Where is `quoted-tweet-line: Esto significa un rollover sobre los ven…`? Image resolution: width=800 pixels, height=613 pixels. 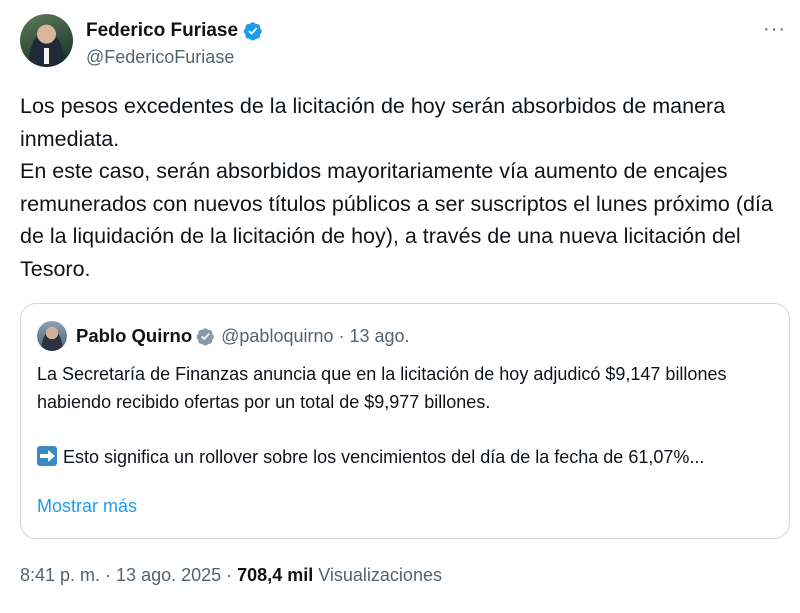 quoted-tweet-line: Esto significa un rollover sobre los ven… is located at coordinates (407, 458).